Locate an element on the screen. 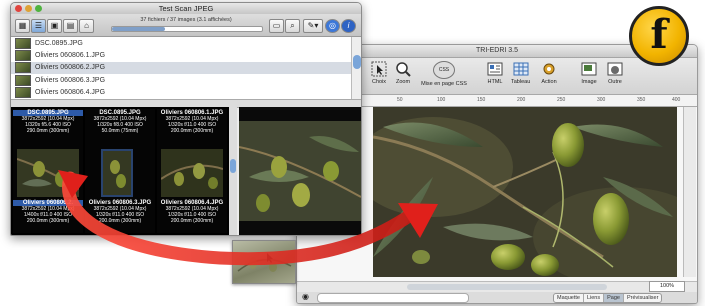  list-item: Oliviers 060806.3.JPG is located at coordinates (181, 80).